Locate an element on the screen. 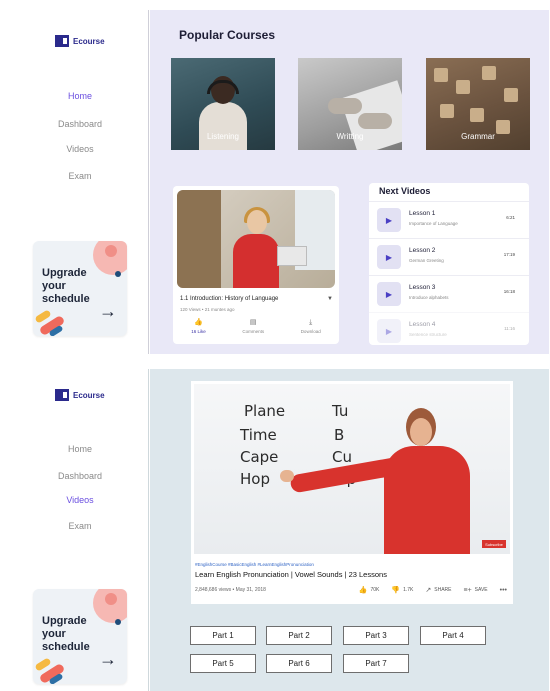 This screenshot has height=691, width=550. video-actions: 👍 16 Like ▤ Comments ⤓ Download is located at coordinates (256, 326).